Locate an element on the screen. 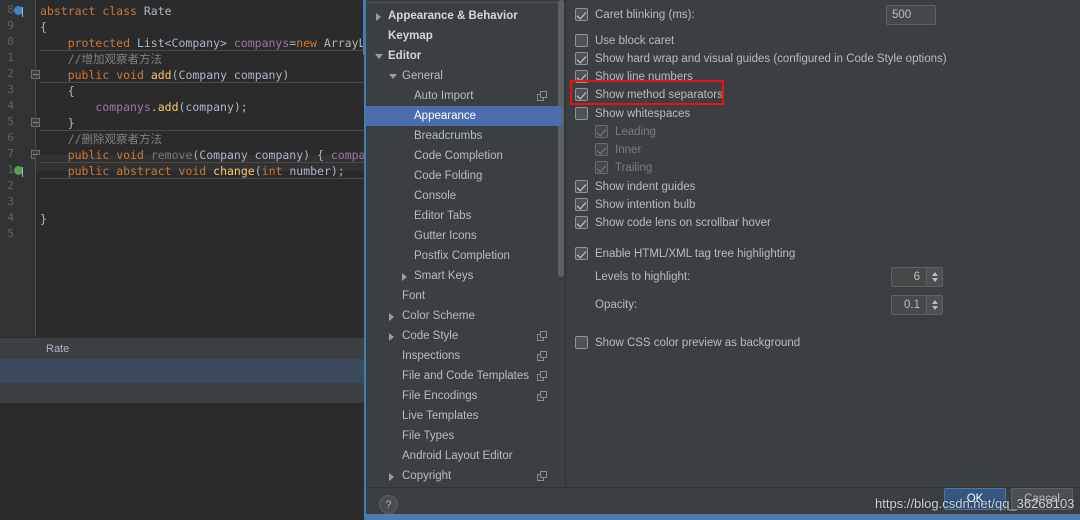  tree-item-appearance: Appearance is located at coordinates (464, 116).